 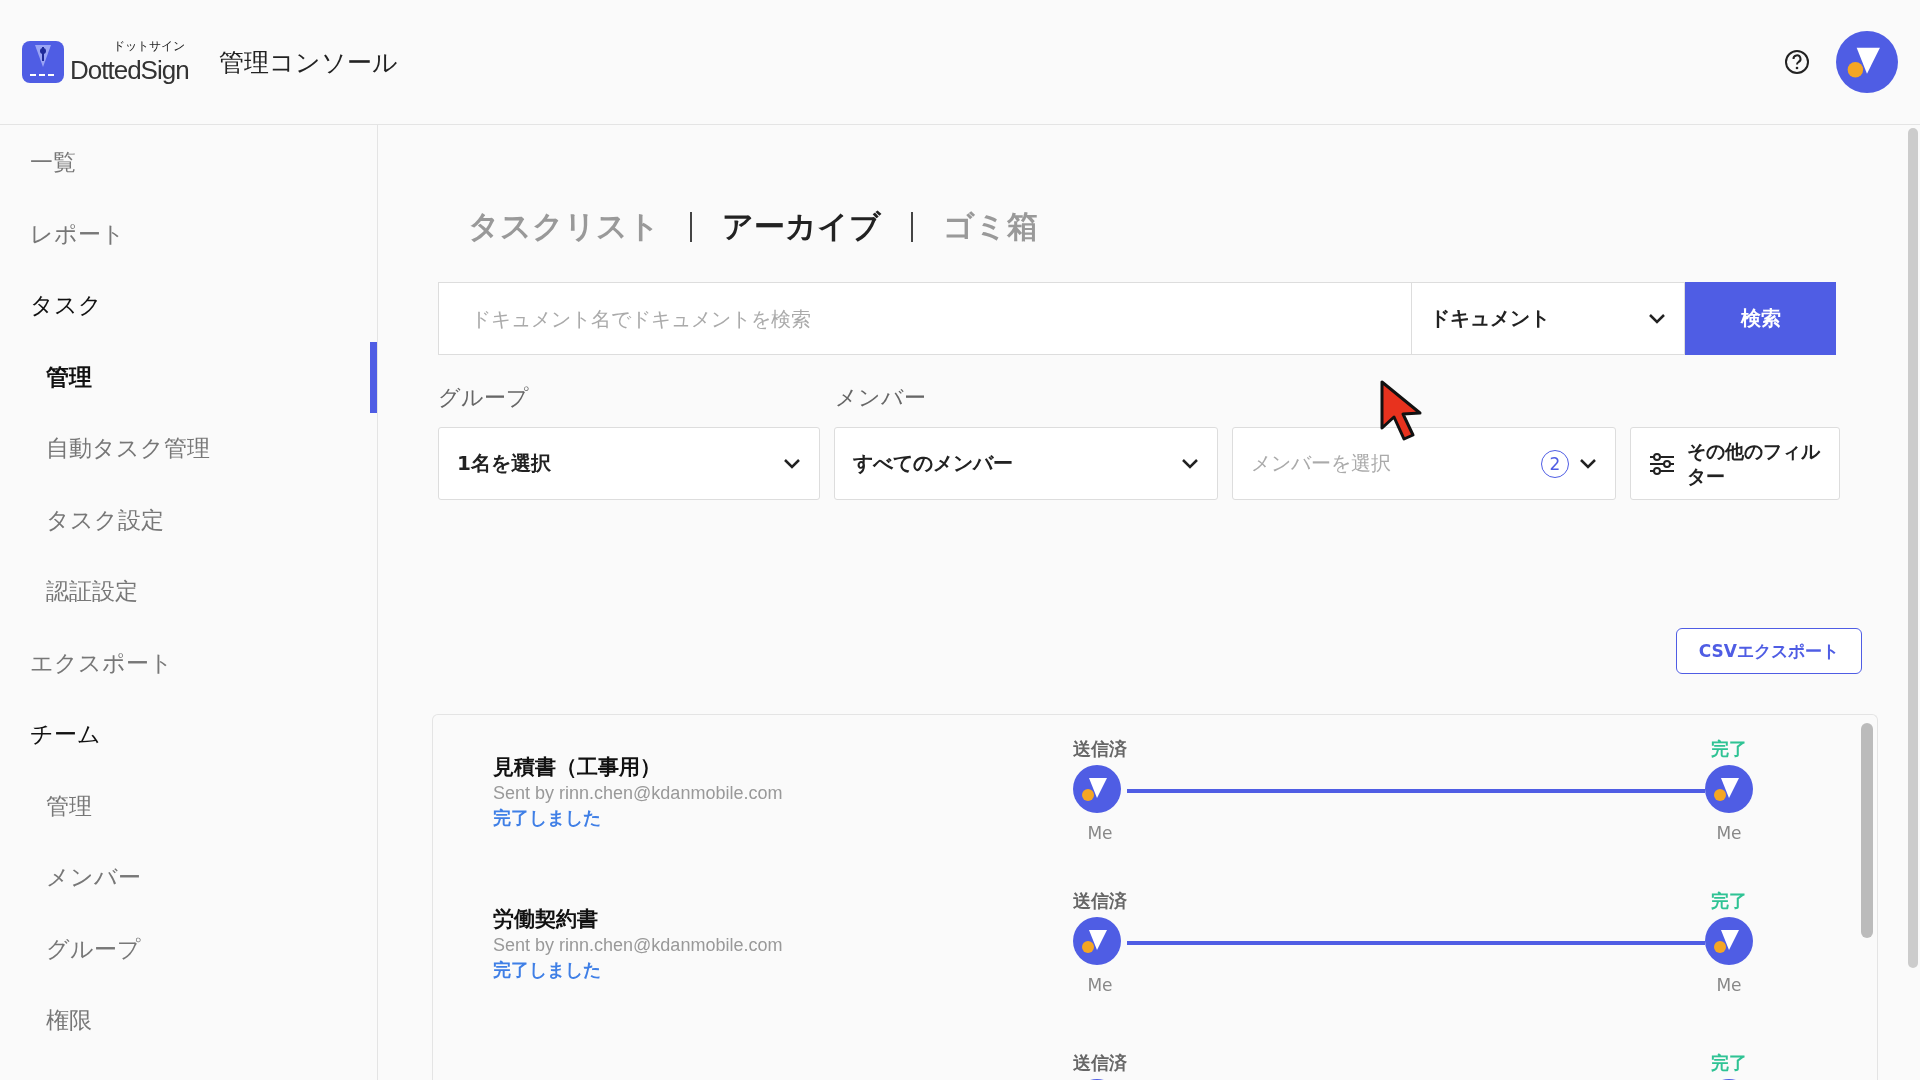 What do you see at coordinates (1424, 463) in the screenshot?
I see `member-select-dropdown: メンバーを選択 2` at bounding box center [1424, 463].